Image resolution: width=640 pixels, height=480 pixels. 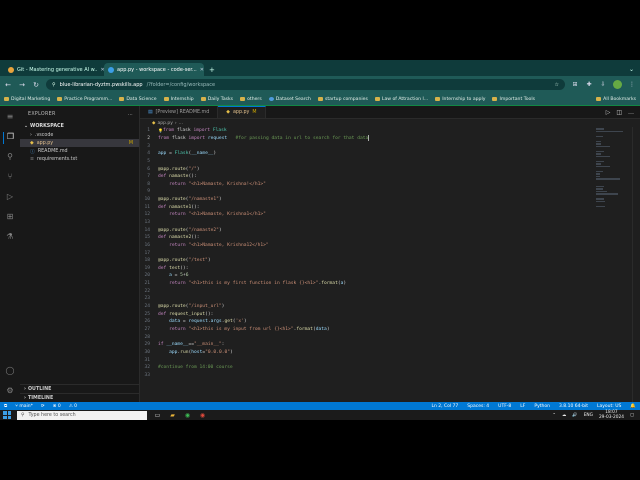 What do you see at coordinates (365, 200) in the screenshot?
I see `code-line: 10 @app.route("/namaste1")` at bounding box center [365, 200].